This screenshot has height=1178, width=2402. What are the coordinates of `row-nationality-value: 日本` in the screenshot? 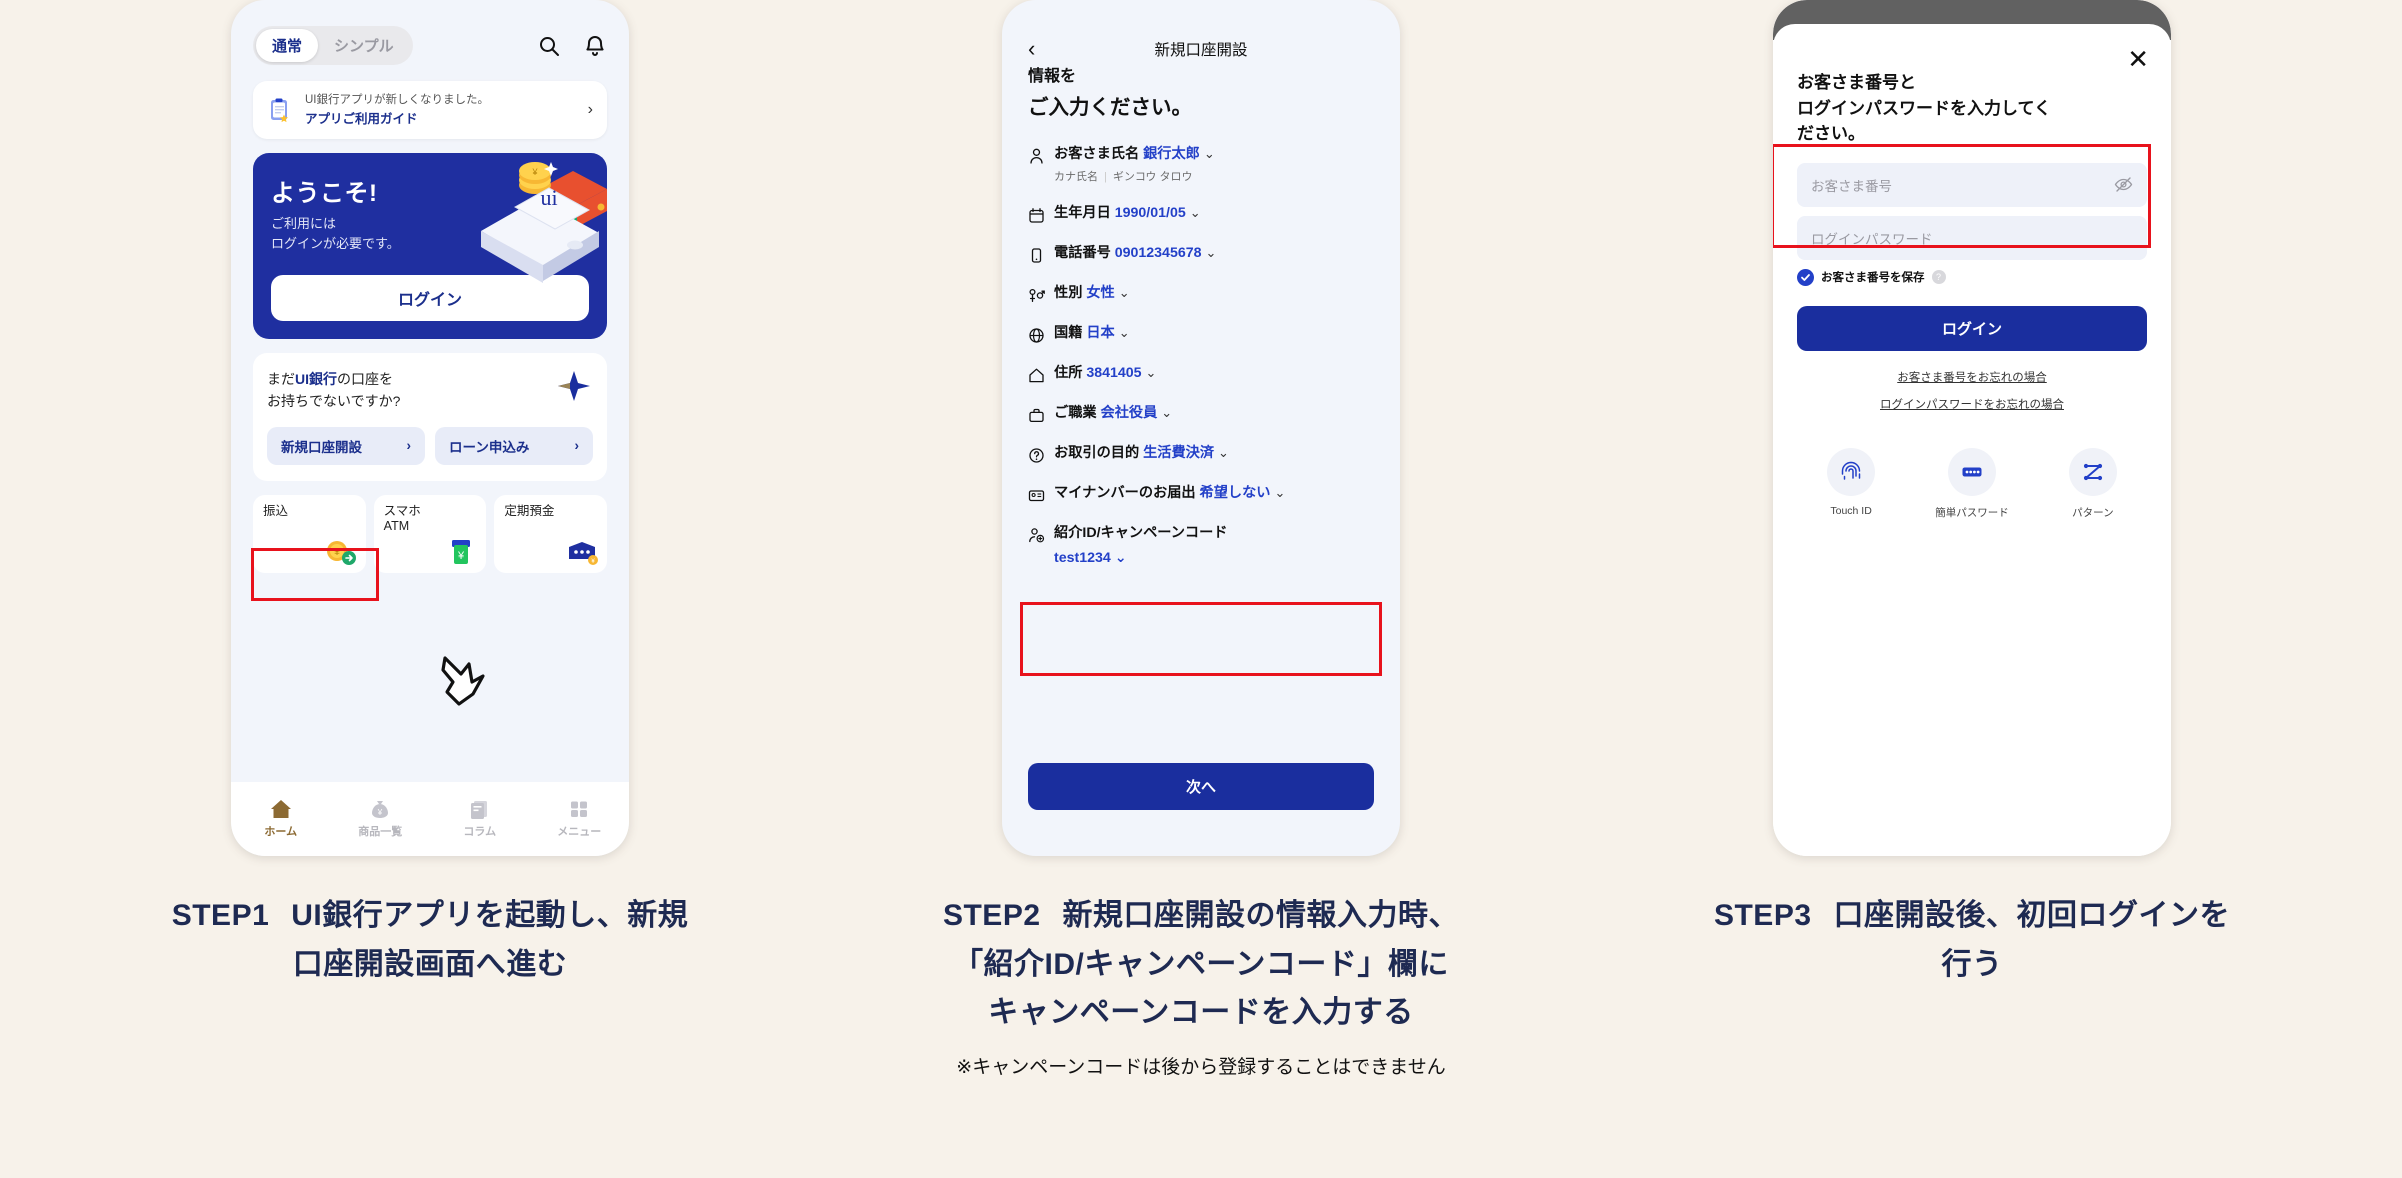 It's located at (1100, 333).